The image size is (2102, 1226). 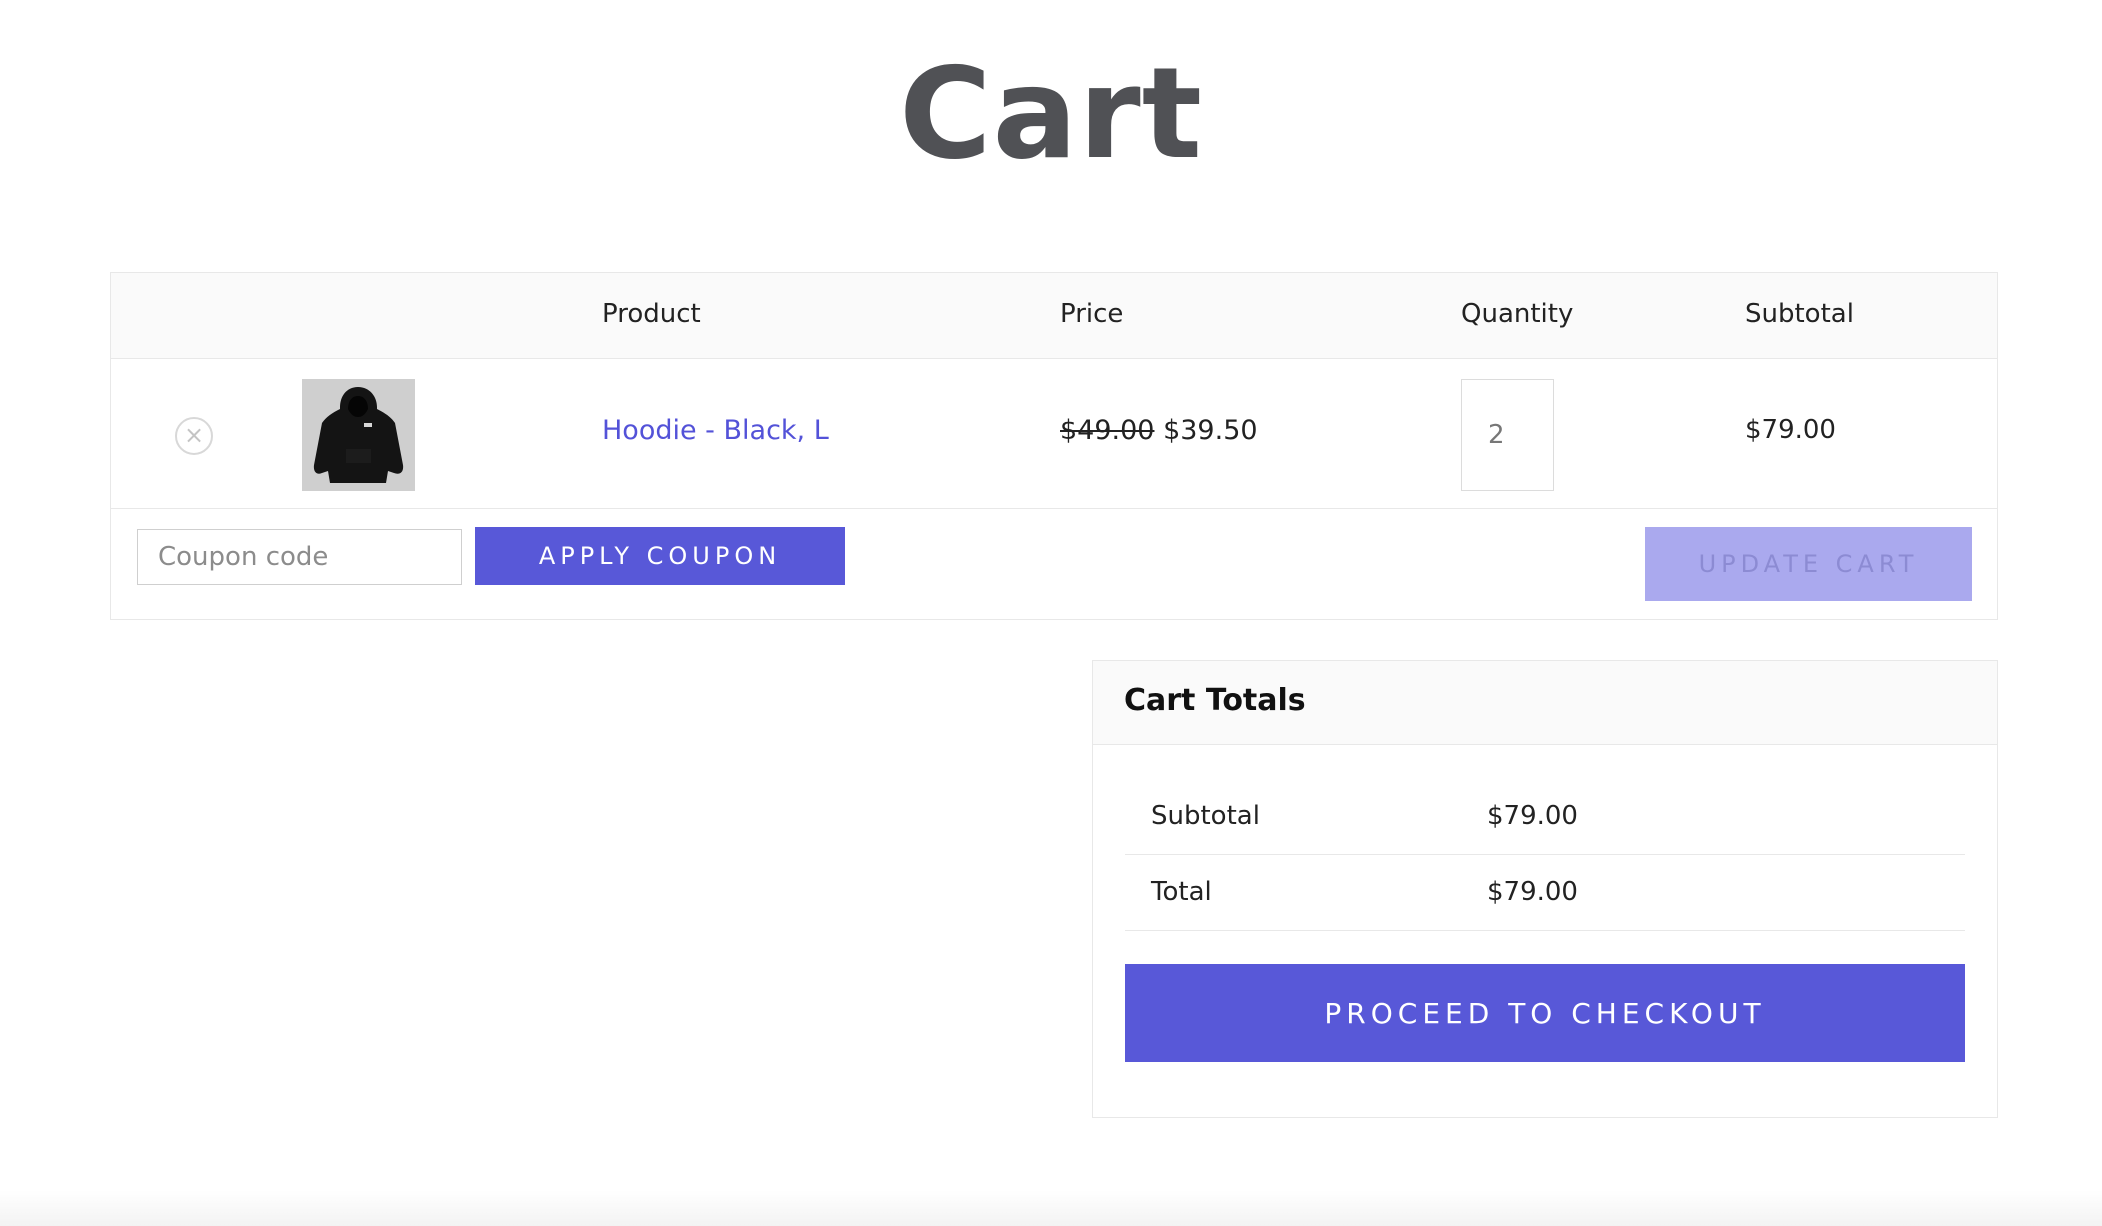 What do you see at coordinates (1545, 703) in the screenshot?
I see `cart-totals-header: Cart Totals` at bounding box center [1545, 703].